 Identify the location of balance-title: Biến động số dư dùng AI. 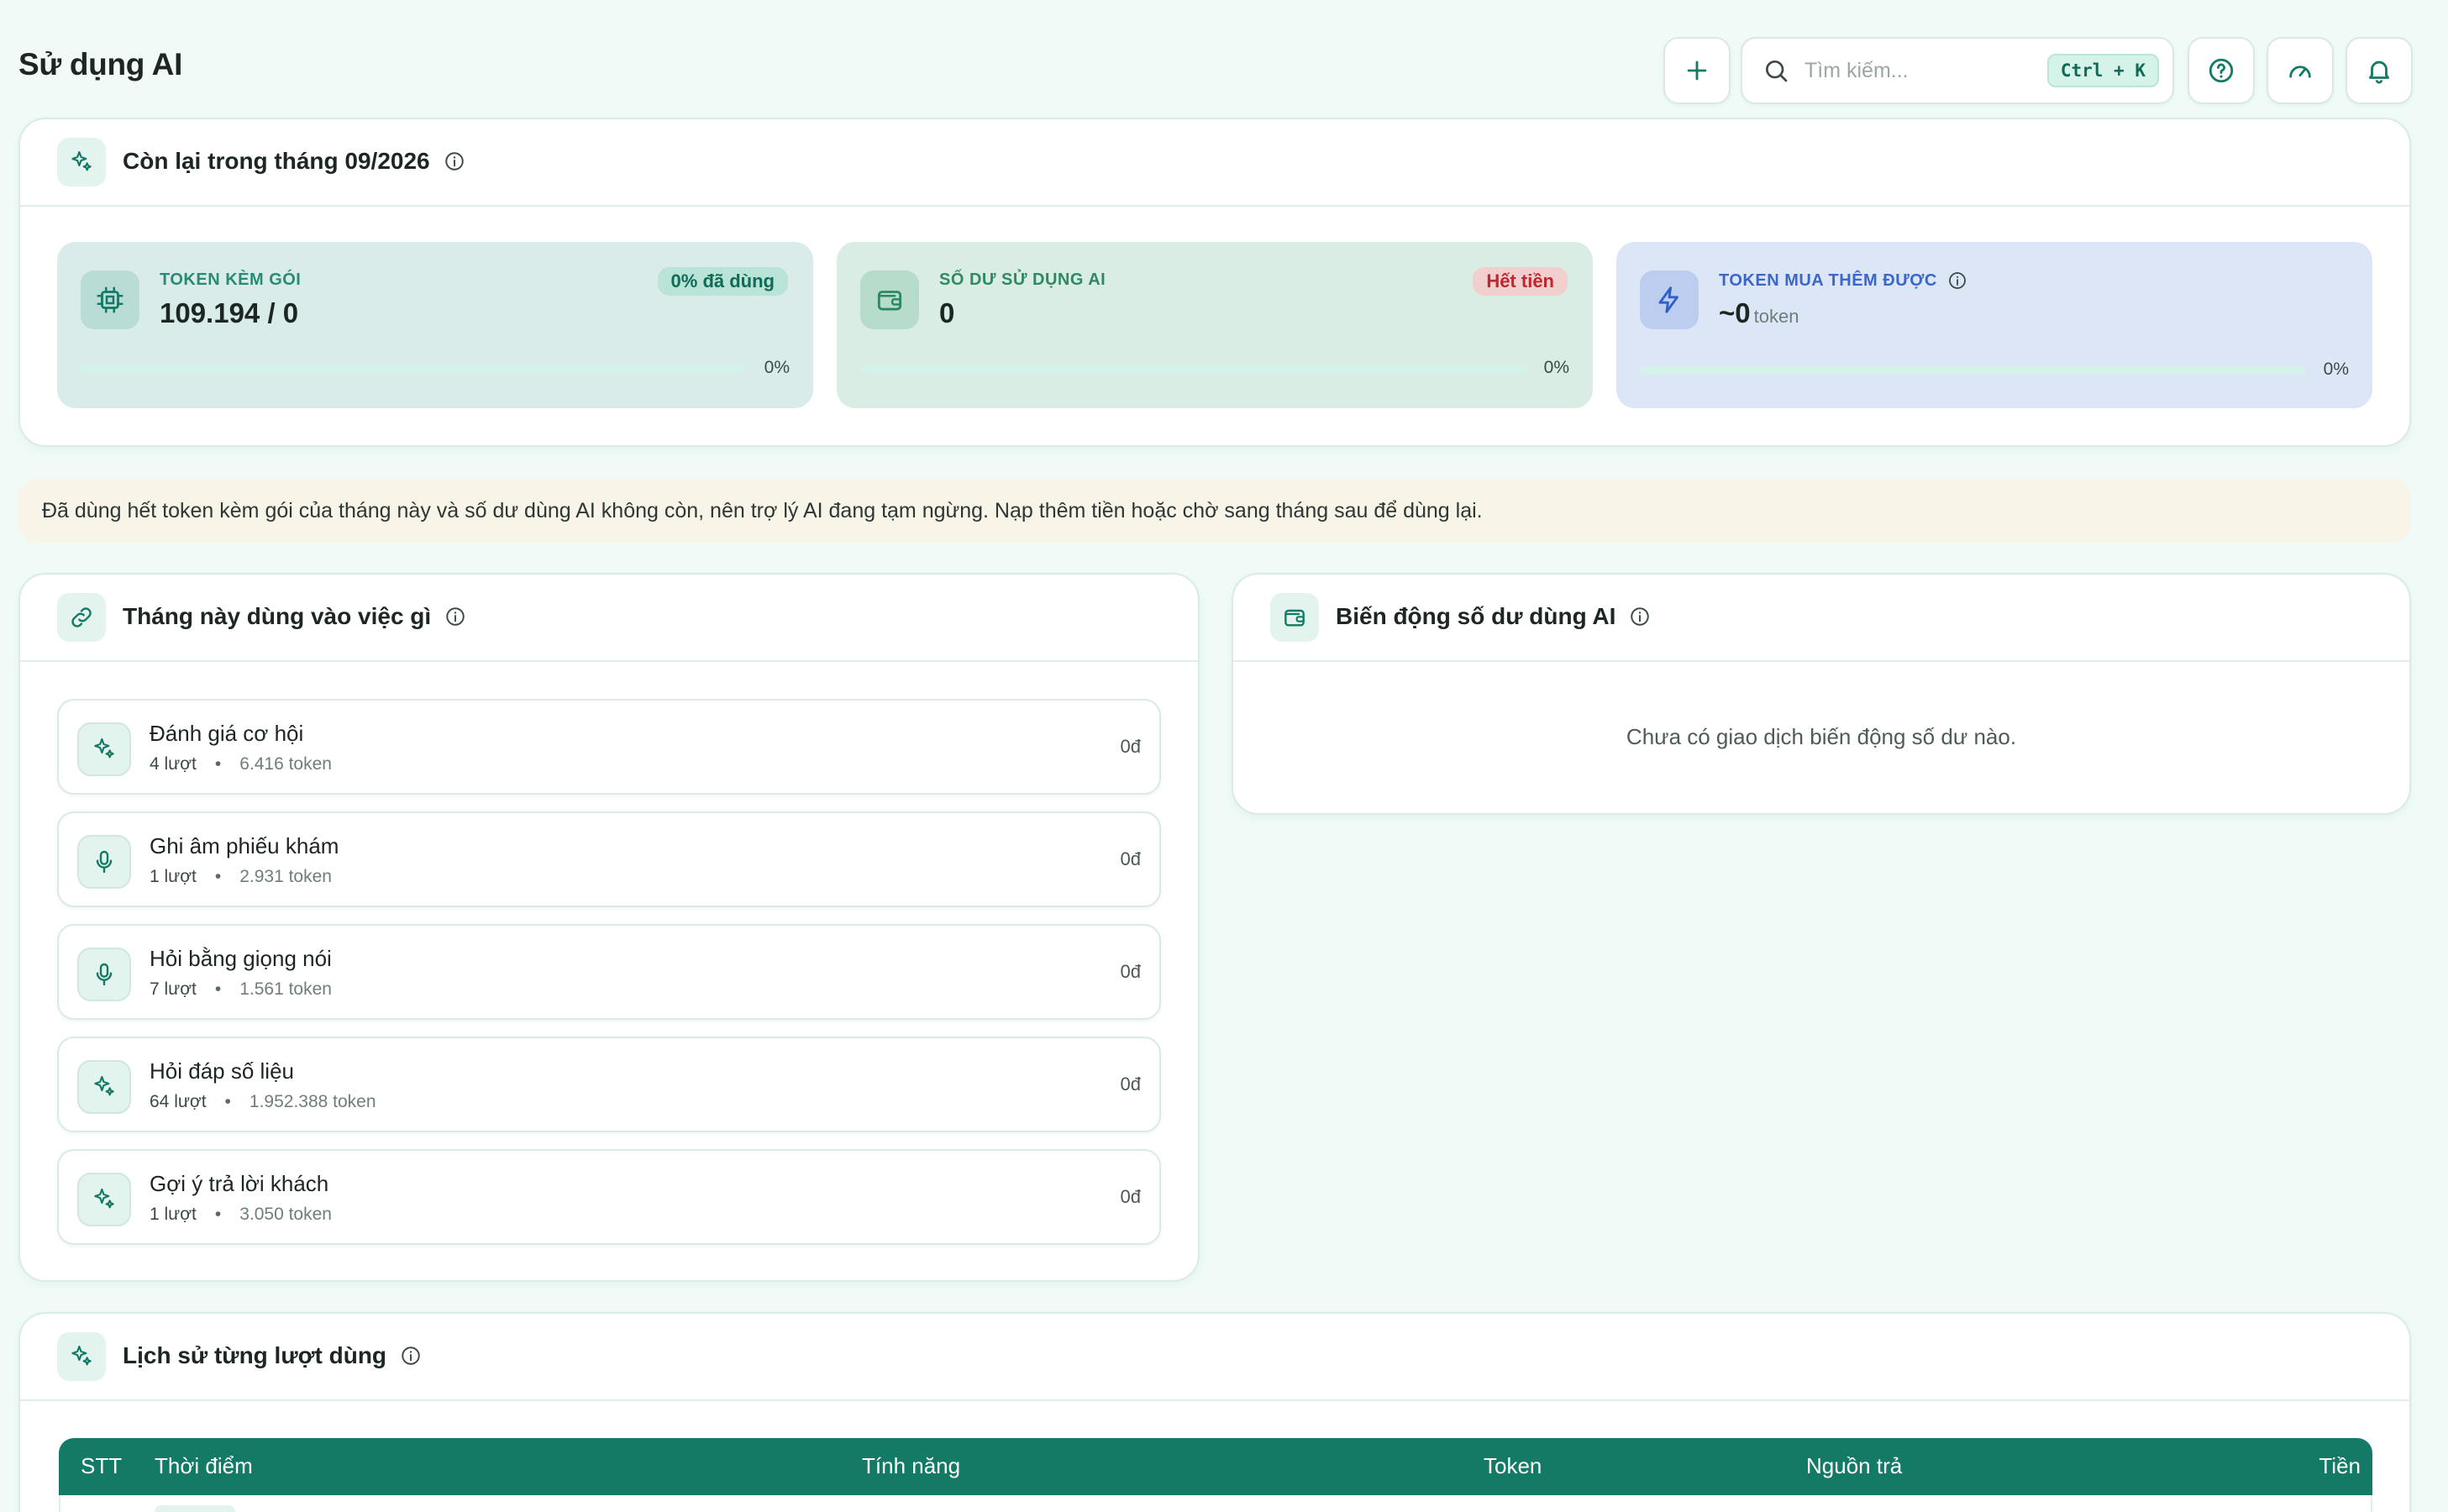
(1476, 616).